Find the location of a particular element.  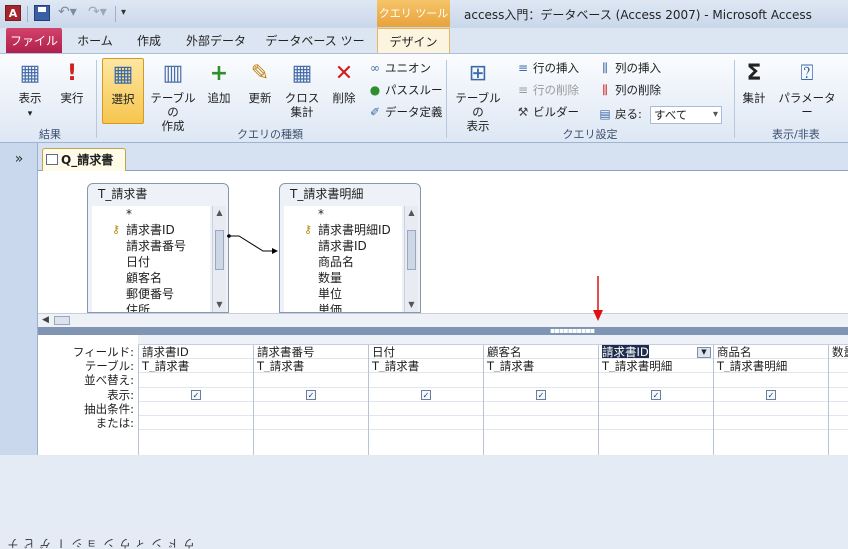

view-button: ▦ 表示 ▾ is located at coordinates (30, 90).